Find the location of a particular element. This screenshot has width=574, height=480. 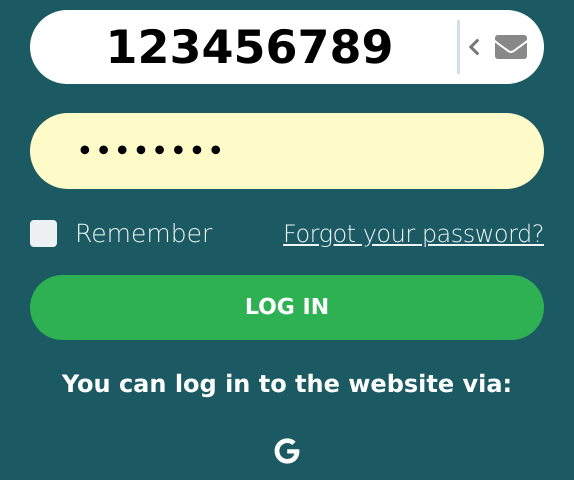

google-icon is located at coordinates (287, 451).